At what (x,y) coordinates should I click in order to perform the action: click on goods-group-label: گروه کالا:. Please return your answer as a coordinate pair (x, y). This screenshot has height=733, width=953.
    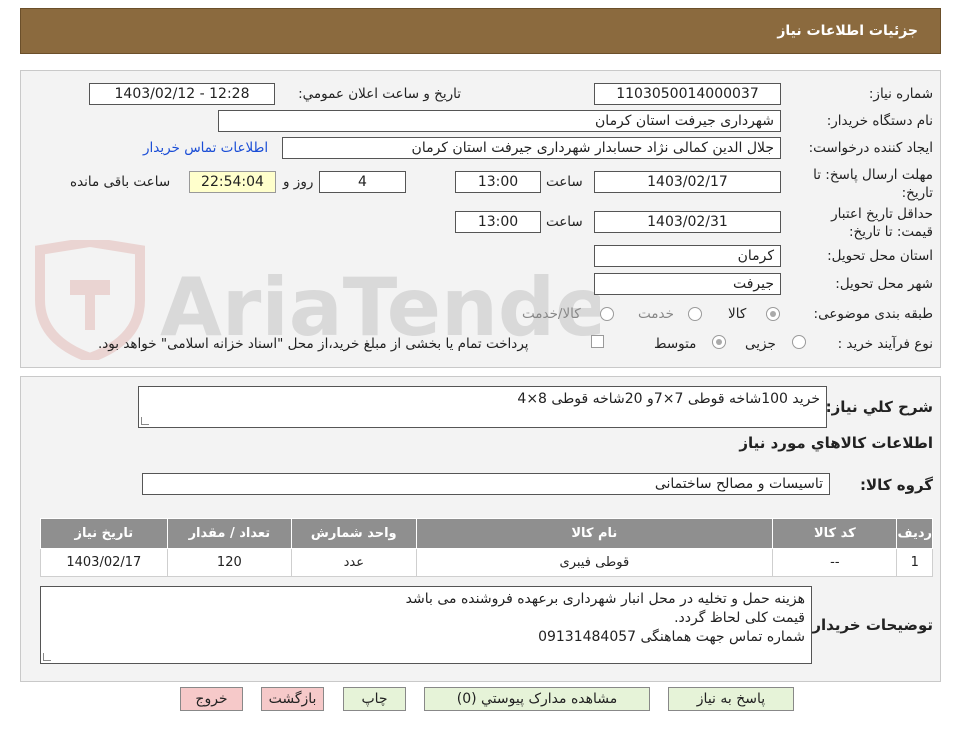
    Looking at the image, I should click on (896, 485).